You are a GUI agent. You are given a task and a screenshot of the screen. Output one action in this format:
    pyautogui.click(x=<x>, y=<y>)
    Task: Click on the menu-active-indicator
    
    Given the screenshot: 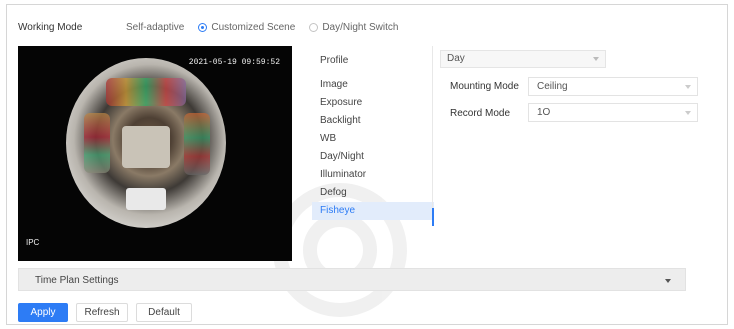 What is the action you would take?
    pyautogui.click(x=433, y=217)
    